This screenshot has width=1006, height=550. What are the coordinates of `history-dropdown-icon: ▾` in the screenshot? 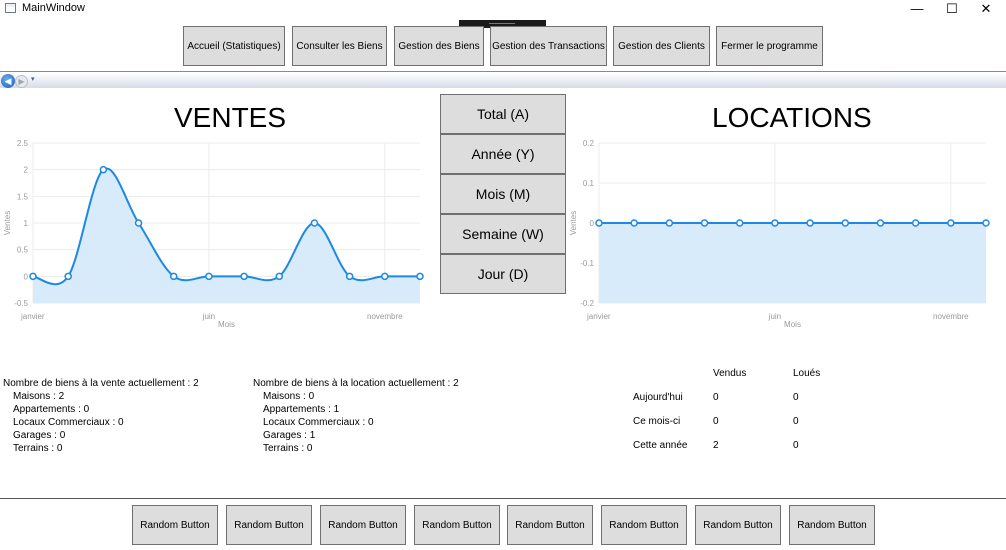 It's located at (33, 79).